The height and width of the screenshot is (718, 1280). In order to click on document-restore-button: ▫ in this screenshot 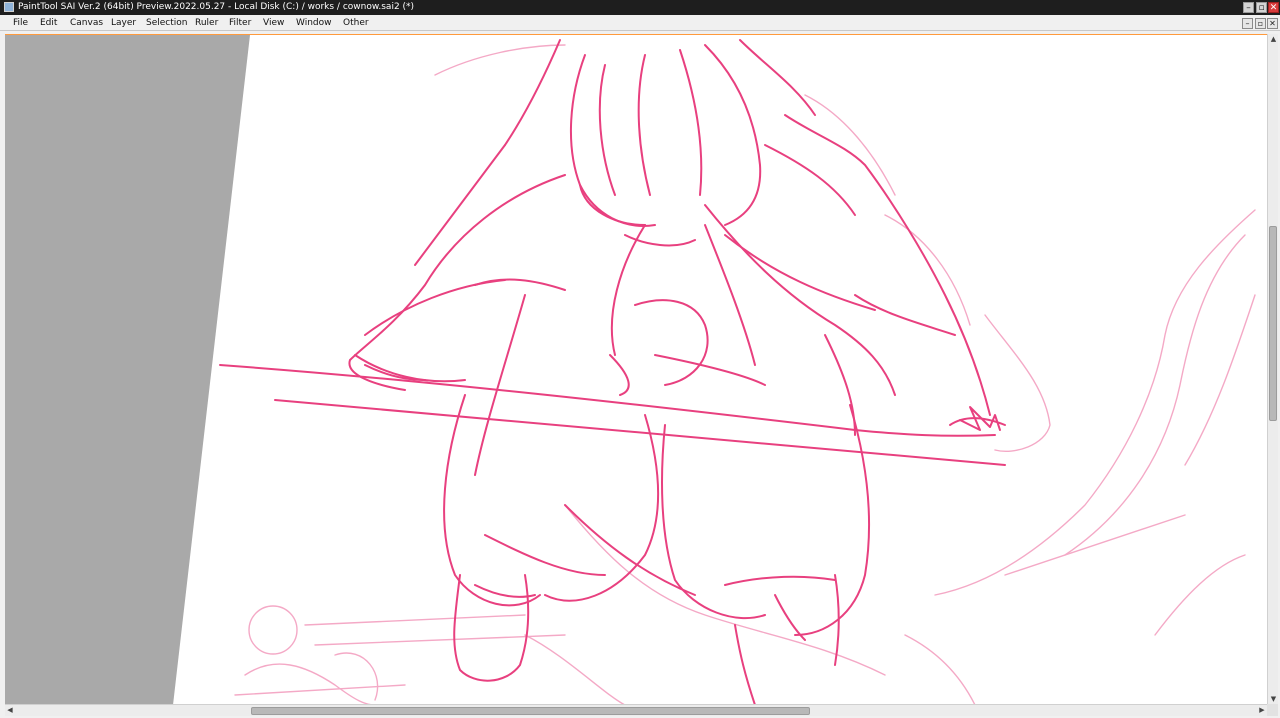, I will do `click(1260, 23)`.